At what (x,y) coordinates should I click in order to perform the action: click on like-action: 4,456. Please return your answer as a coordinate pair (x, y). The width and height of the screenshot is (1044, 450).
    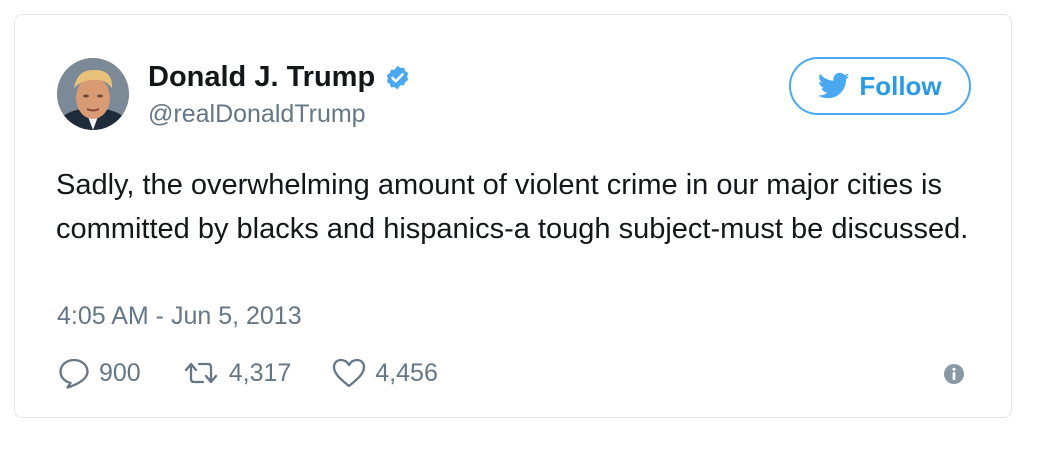
    Looking at the image, I should click on (384, 373).